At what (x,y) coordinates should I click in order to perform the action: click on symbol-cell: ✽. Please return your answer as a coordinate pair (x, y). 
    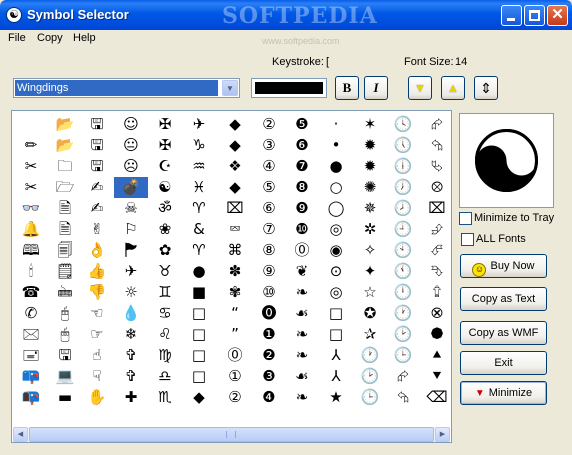
    Looking at the image, I should click on (235, 271).